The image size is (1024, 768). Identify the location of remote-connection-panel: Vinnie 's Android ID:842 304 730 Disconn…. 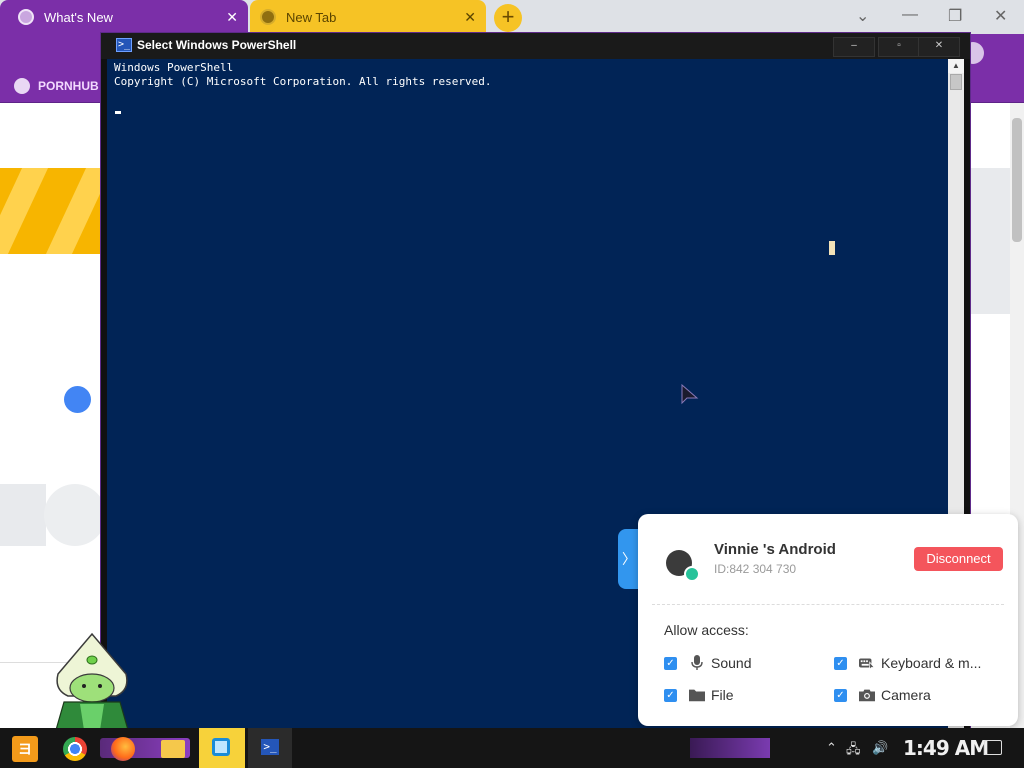
(828, 620).